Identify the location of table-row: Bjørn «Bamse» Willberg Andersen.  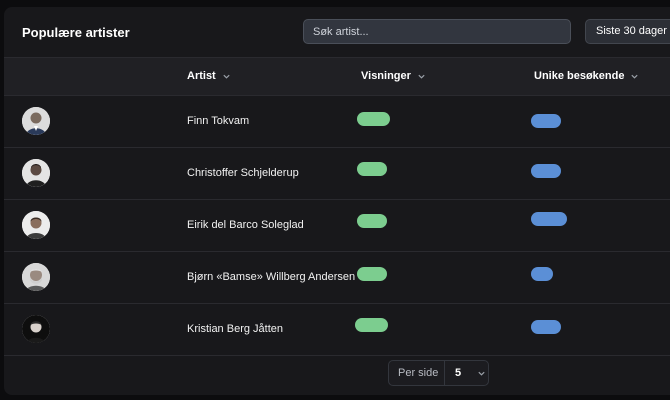
(337, 277).